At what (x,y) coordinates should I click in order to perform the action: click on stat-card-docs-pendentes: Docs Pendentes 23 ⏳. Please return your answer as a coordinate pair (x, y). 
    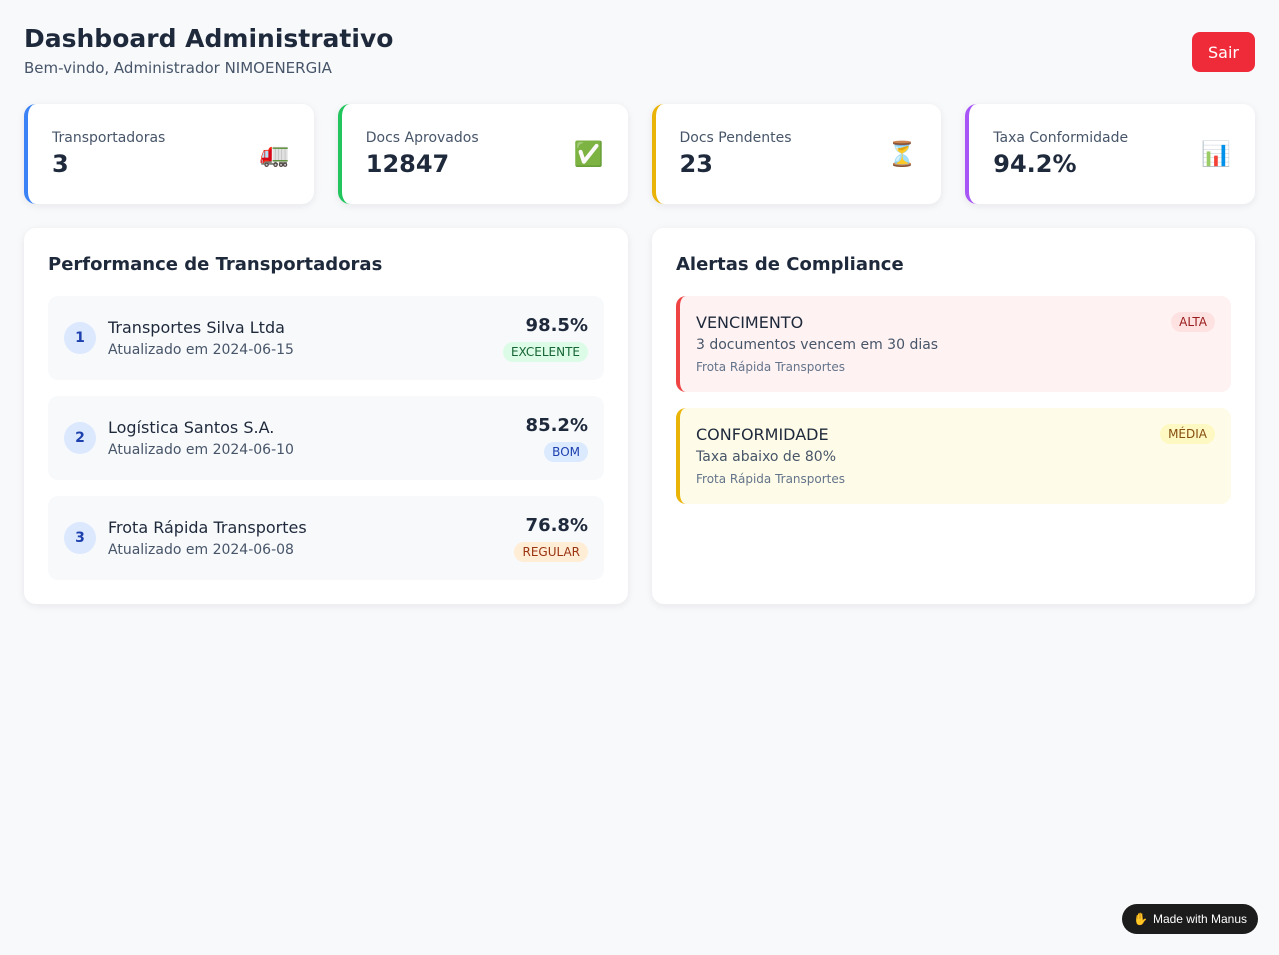
    Looking at the image, I should click on (796, 154).